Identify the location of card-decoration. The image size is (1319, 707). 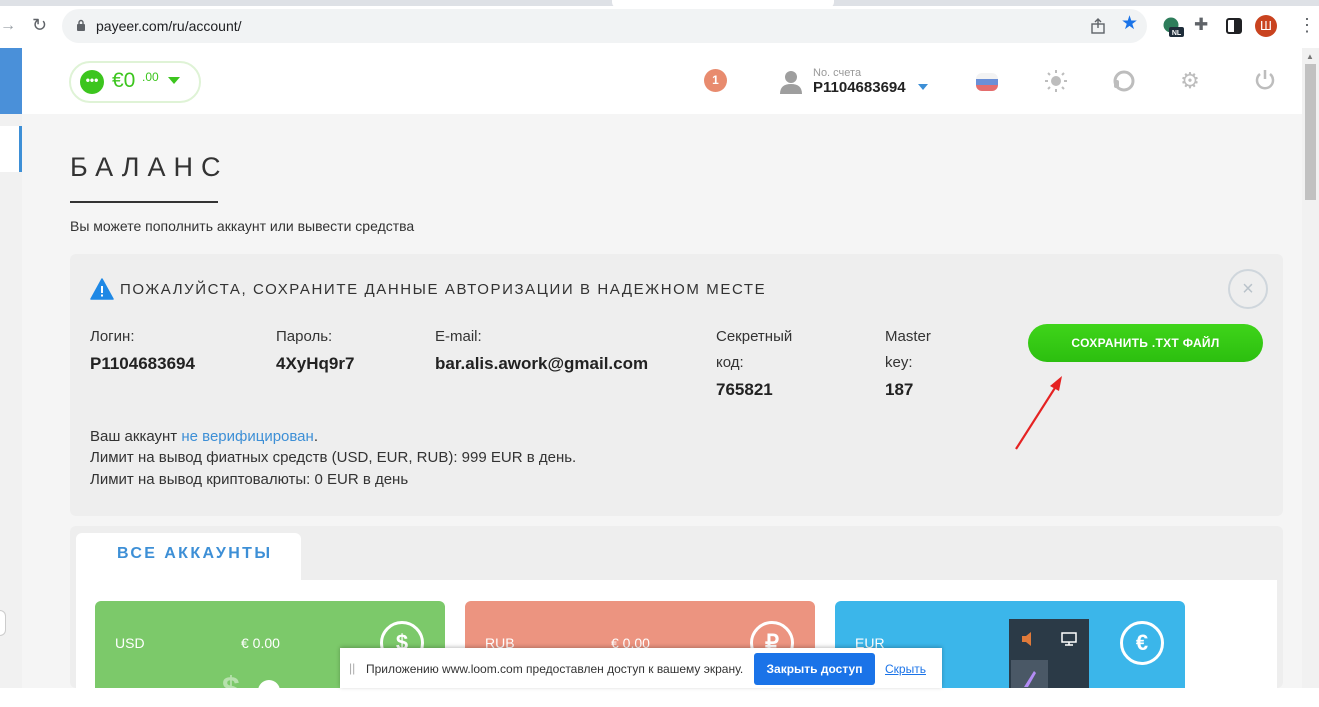
(269, 691).